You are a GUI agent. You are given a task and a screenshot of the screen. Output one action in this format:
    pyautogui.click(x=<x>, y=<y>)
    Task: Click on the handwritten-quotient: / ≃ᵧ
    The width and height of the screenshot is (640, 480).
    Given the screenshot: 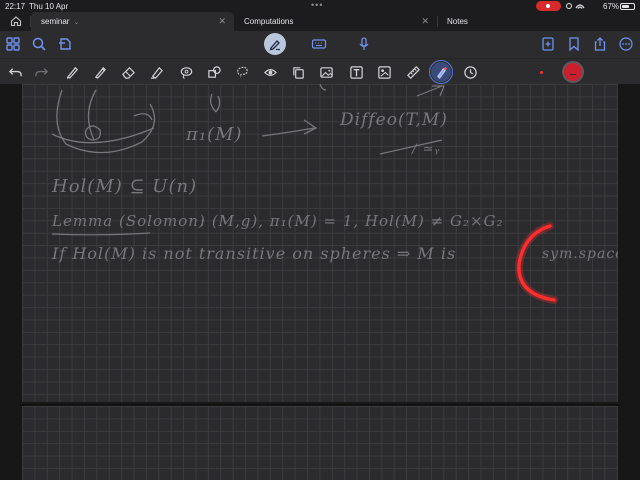 What is the action you would take?
    pyautogui.click(x=426, y=149)
    